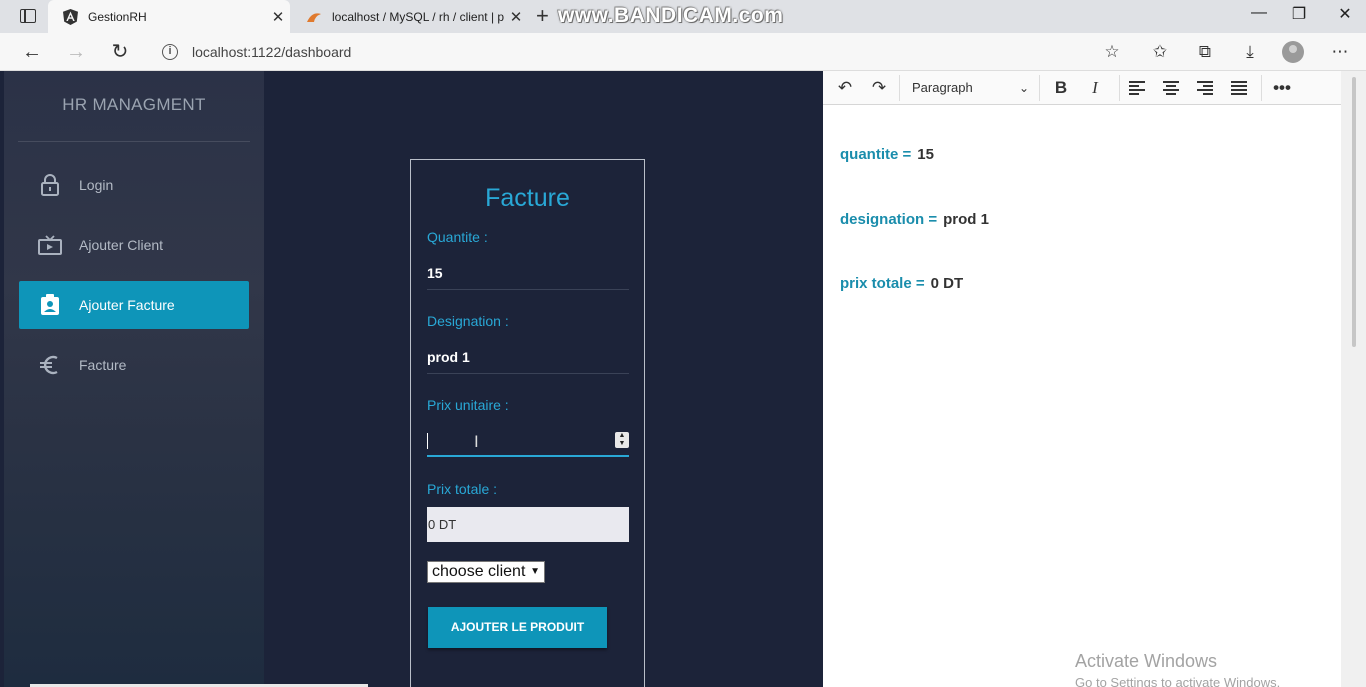 The height and width of the screenshot is (687, 1366). I want to click on prix-totale-field: 0 DT, so click(528, 524).